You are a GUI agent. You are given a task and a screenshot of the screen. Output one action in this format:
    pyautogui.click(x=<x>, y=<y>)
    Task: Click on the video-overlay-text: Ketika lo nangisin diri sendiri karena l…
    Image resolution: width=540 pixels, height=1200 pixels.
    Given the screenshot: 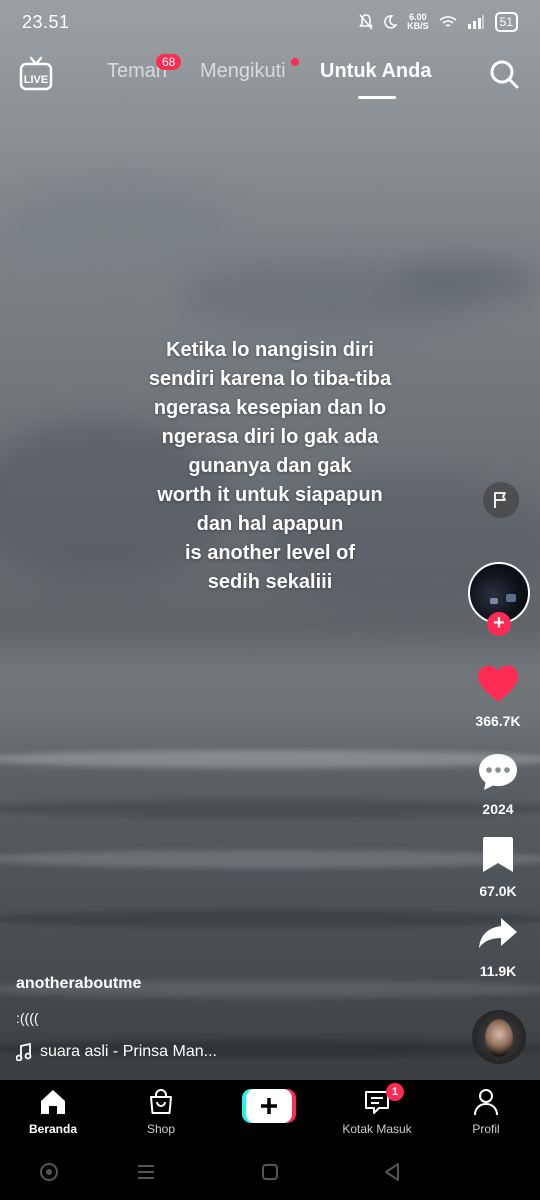 What is the action you would take?
    pyautogui.click(x=270, y=466)
    